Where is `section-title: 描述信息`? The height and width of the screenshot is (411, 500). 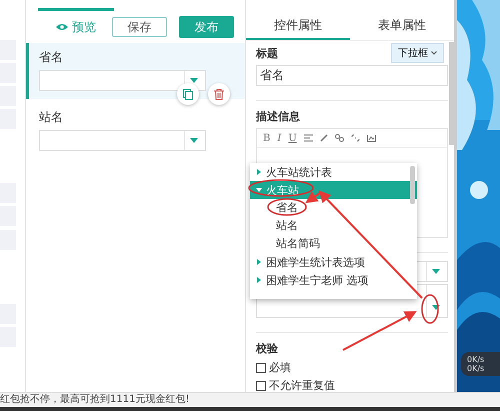 section-title: 描述信息 is located at coordinates (278, 116).